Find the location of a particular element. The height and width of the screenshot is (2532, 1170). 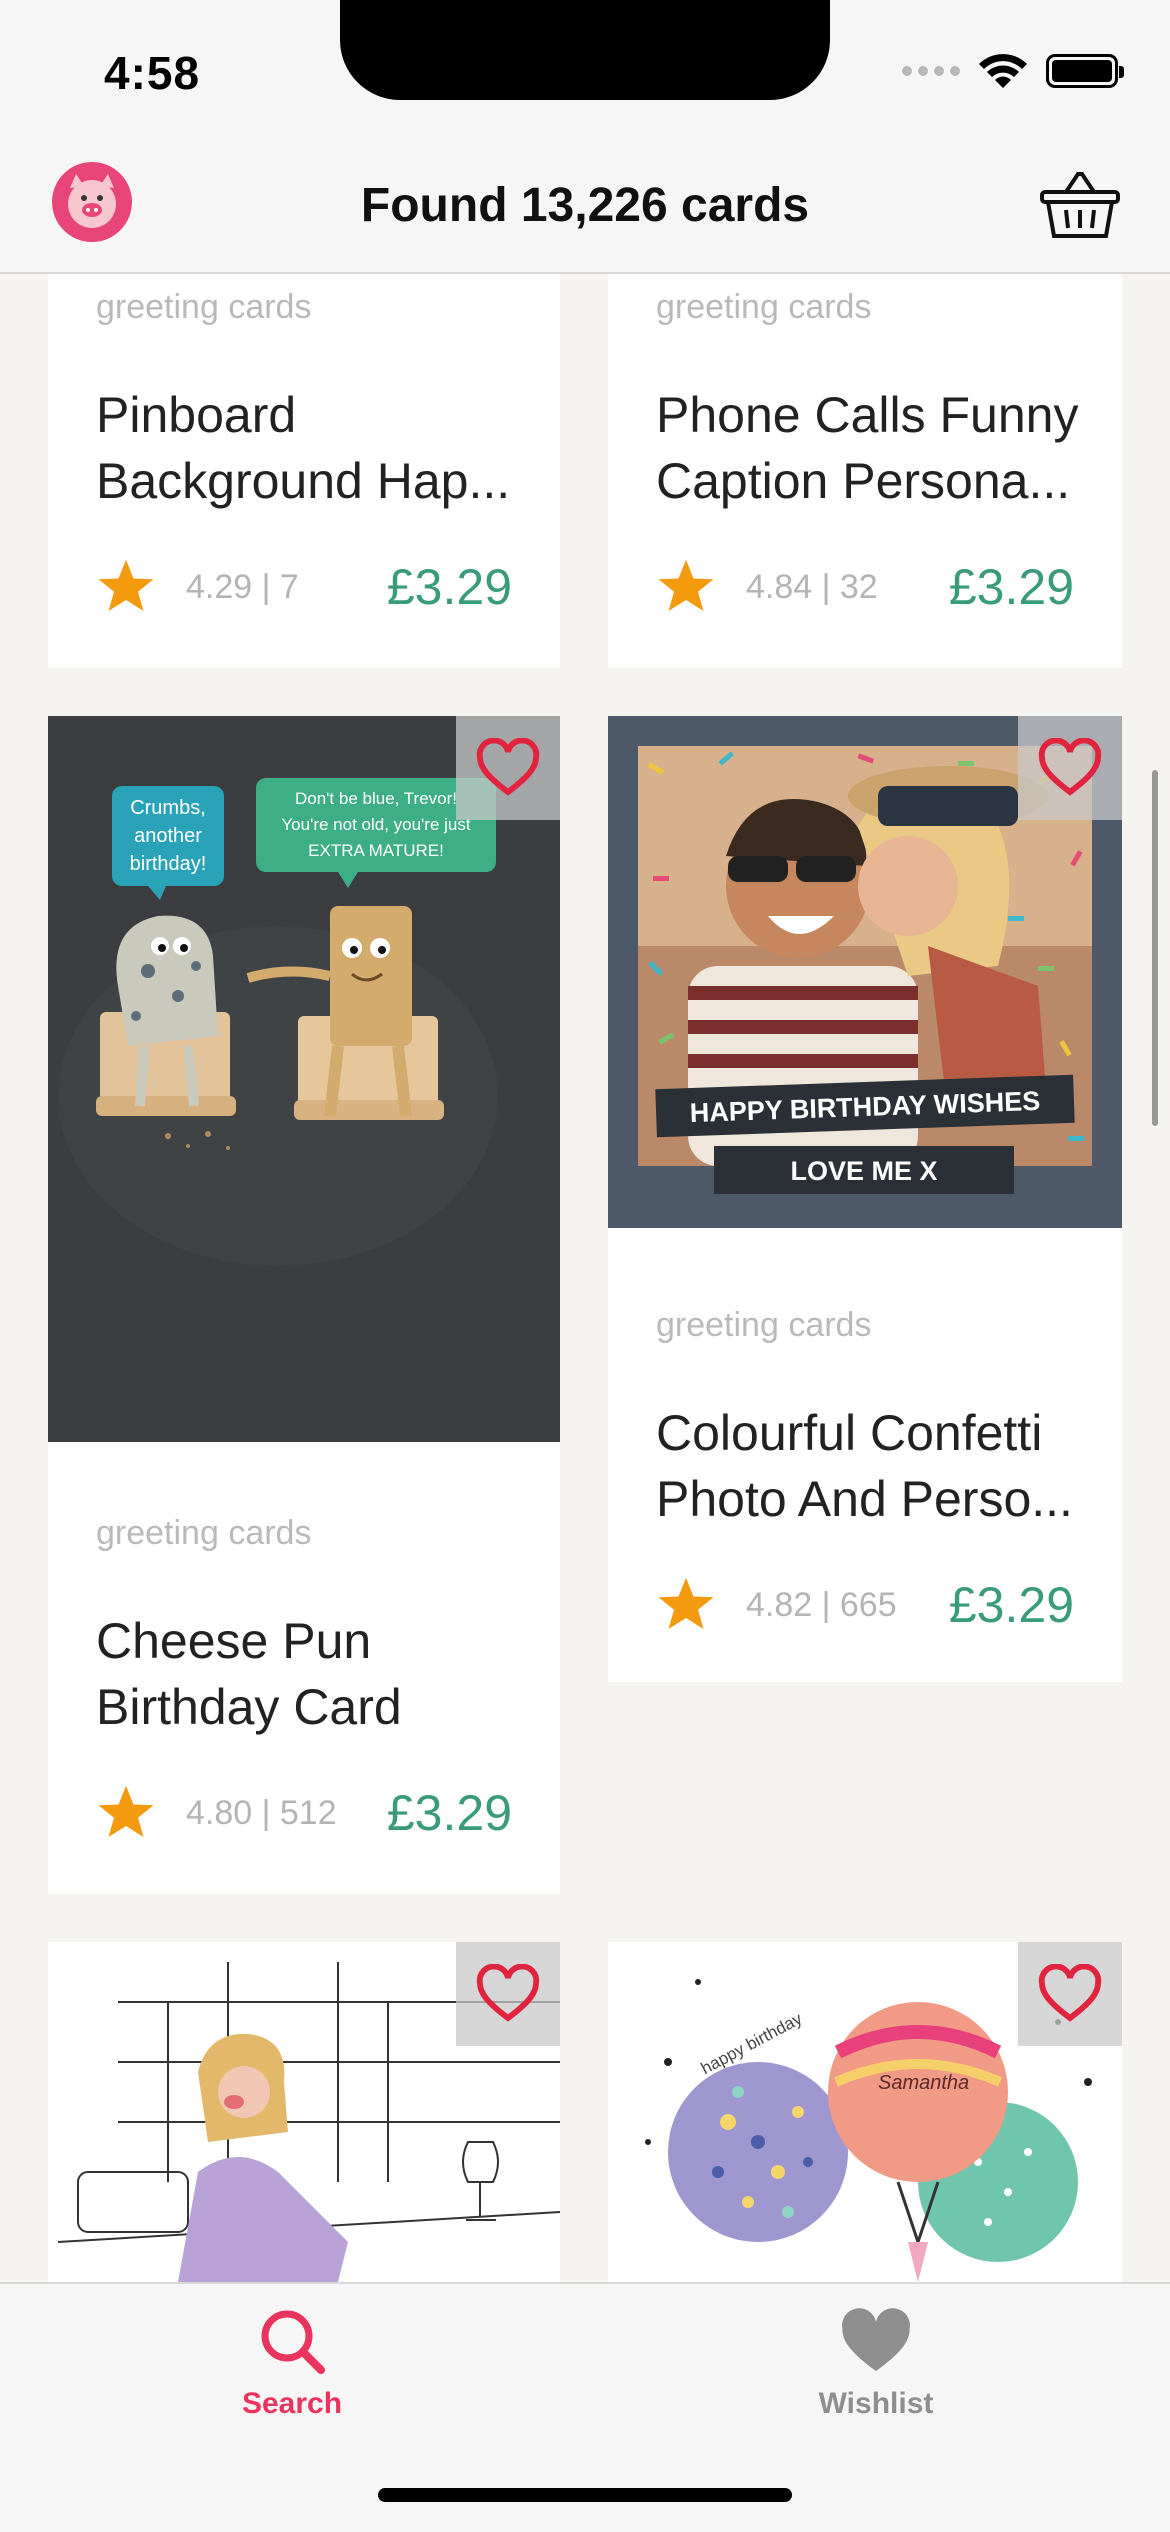

search-icon is located at coordinates (293, 2342).